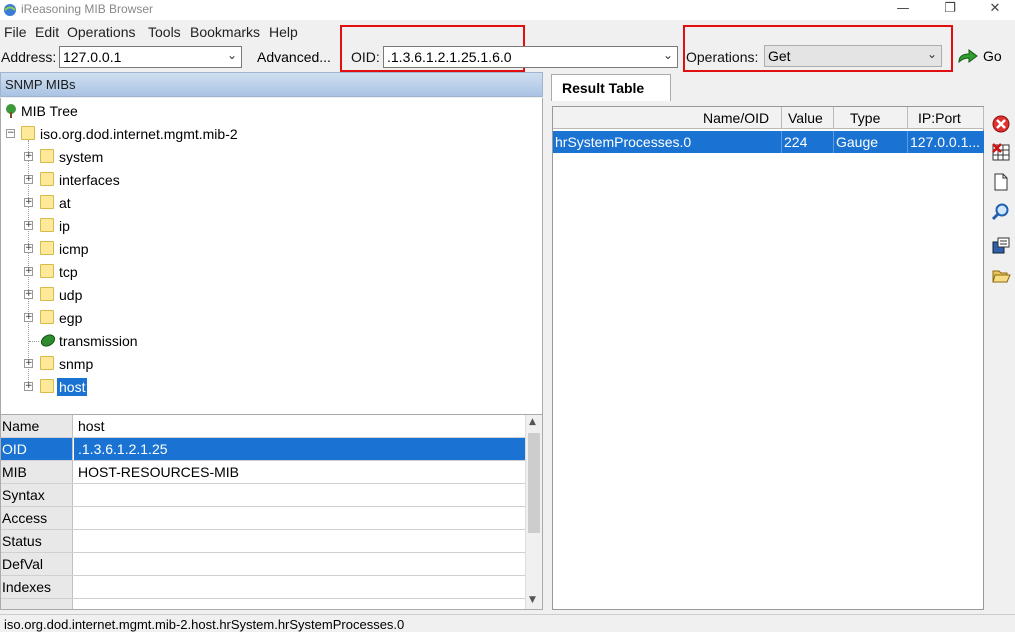 The width and height of the screenshot is (1015, 632). What do you see at coordinates (101, 249) in the screenshot?
I see `tree-node-icmp: + icmp` at bounding box center [101, 249].